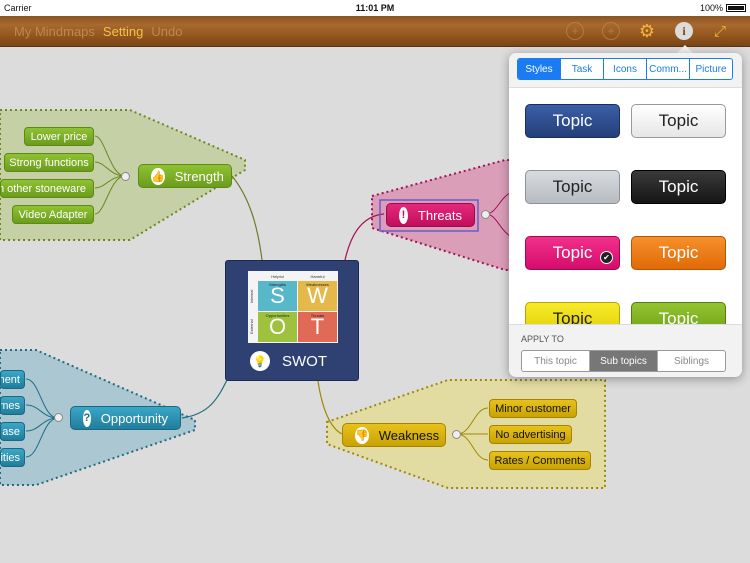  What do you see at coordinates (575, 31) in the screenshot?
I see `add-topic-icon: +` at bounding box center [575, 31].